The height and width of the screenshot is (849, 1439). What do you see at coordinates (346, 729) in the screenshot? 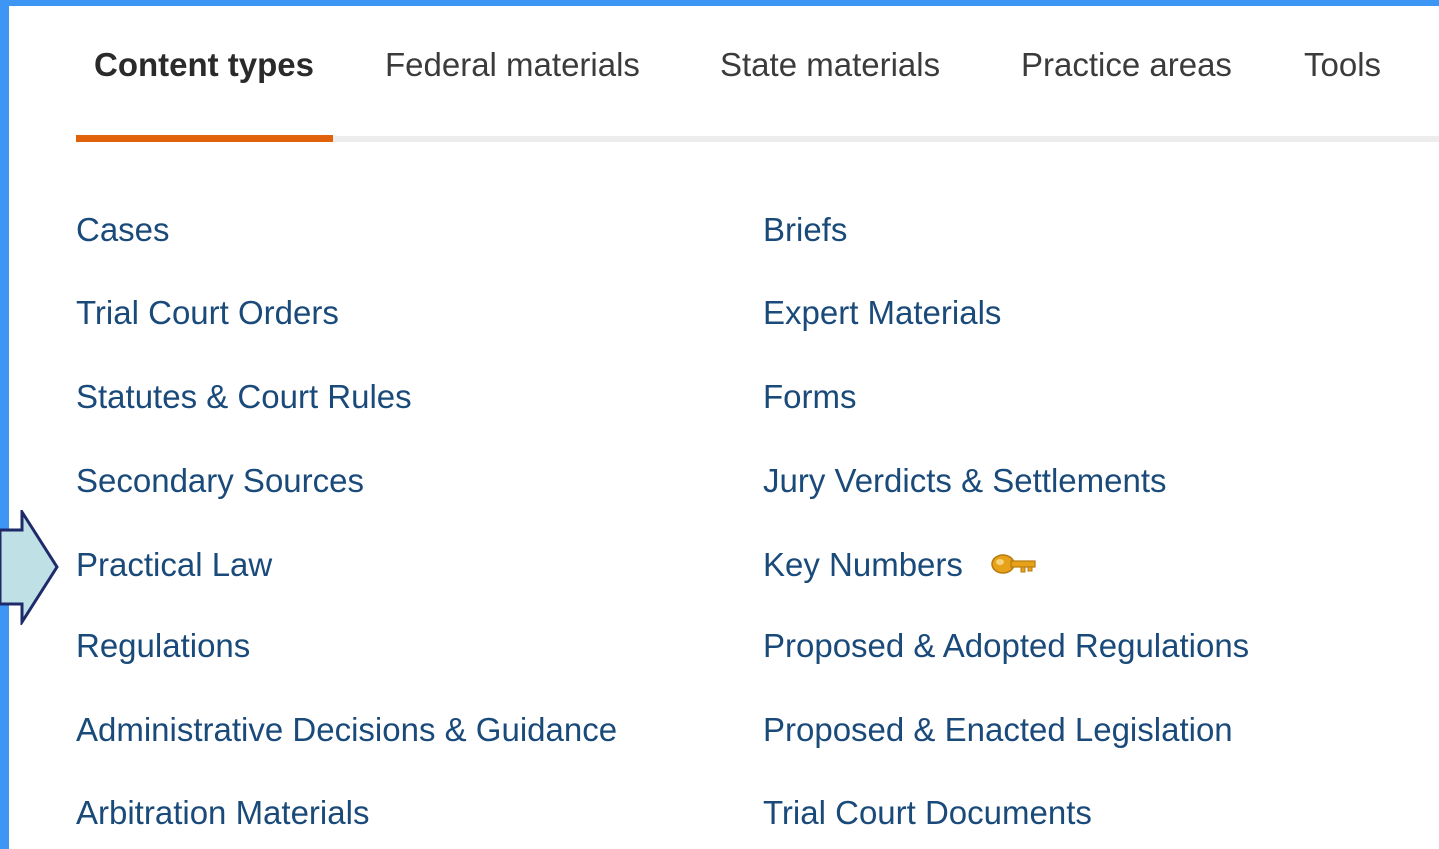
I see `link-administrative-decisions-guidance: Administrative Decisions & Guidance` at bounding box center [346, 729].